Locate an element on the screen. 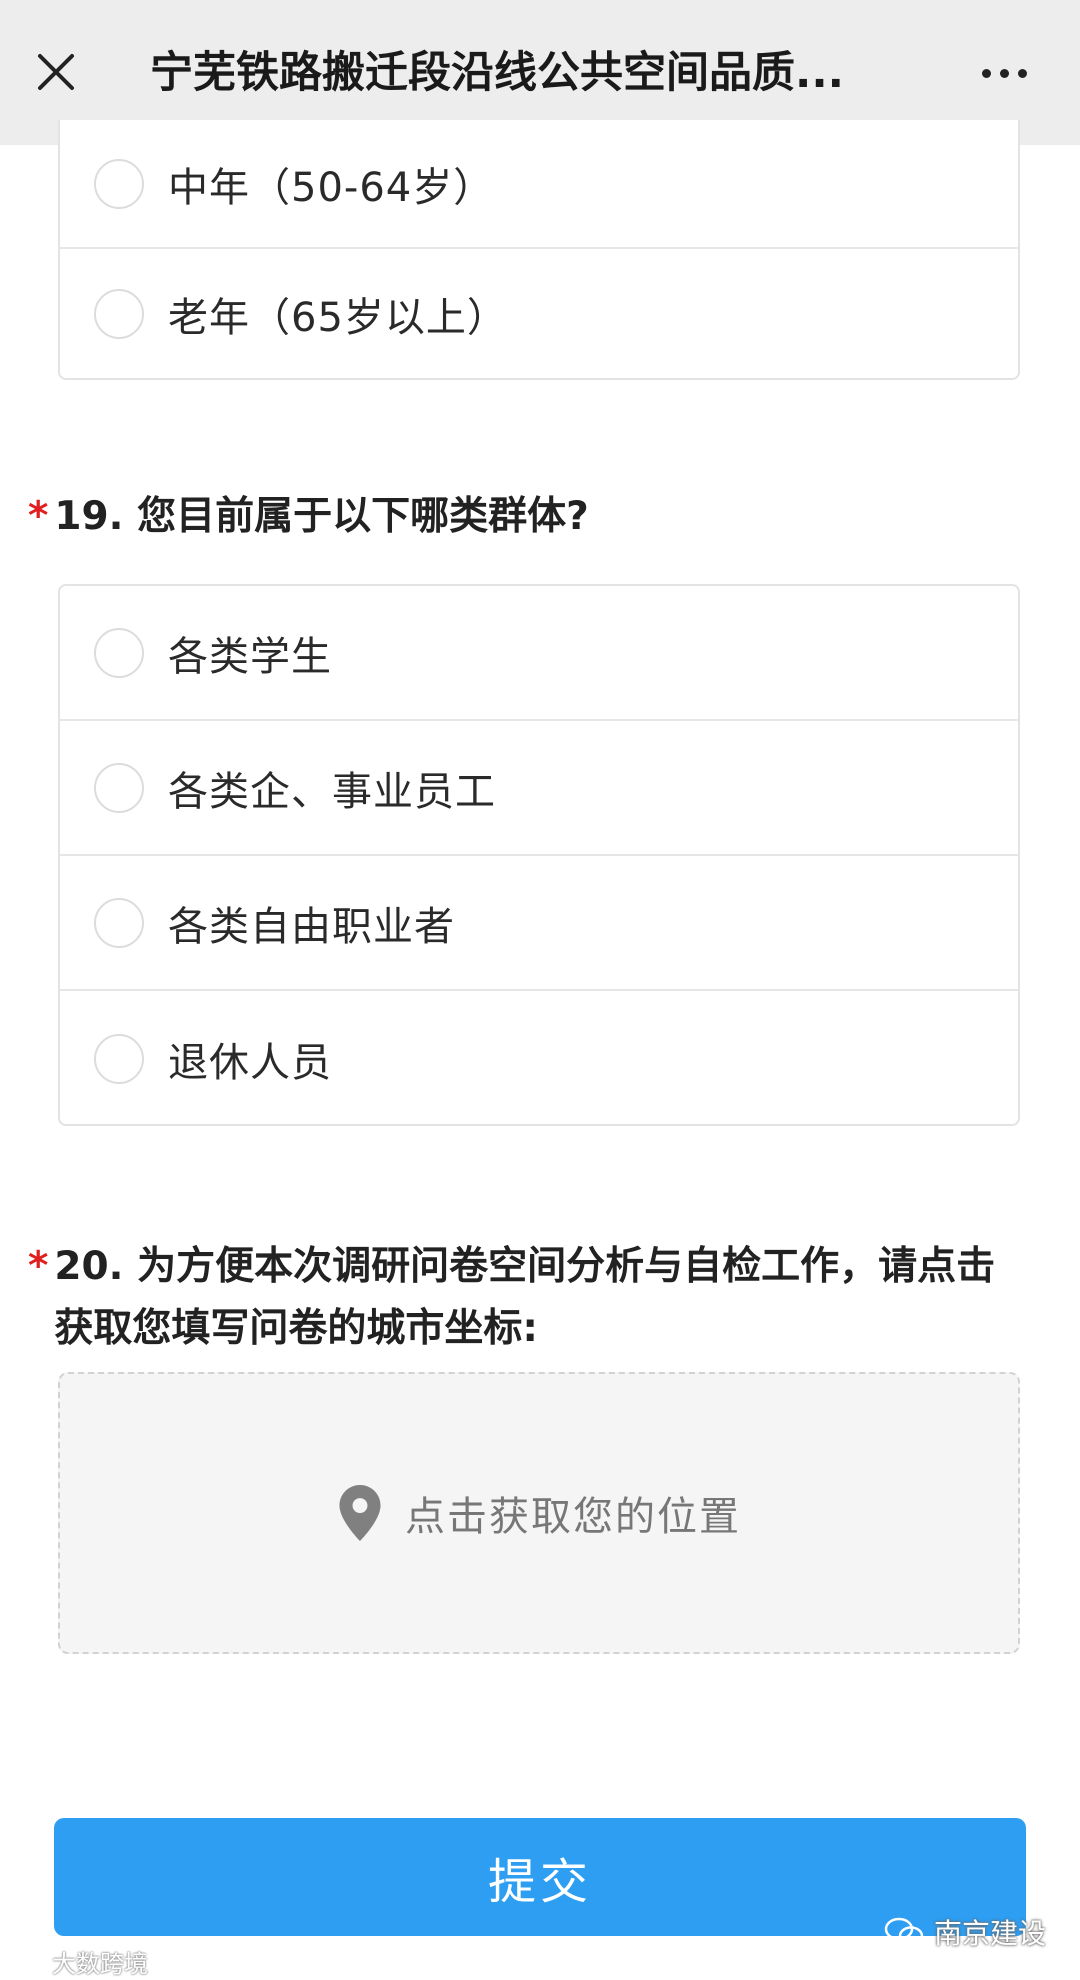  option-label: 各类学生 is located at coordinates (250, 656).